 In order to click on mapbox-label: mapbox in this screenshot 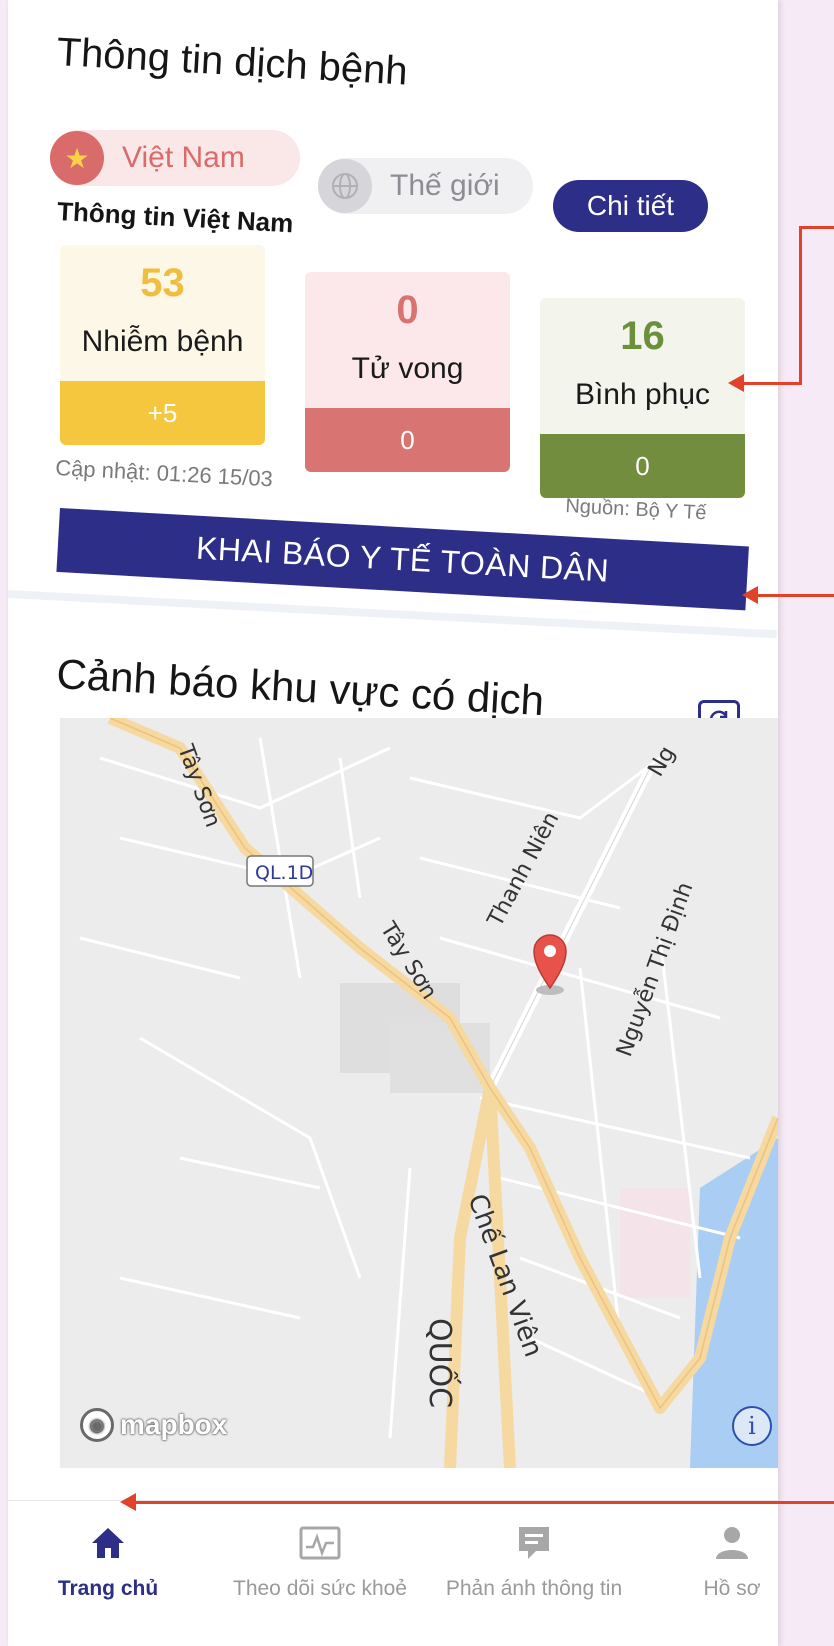, I will do `click(174, 1424)`.